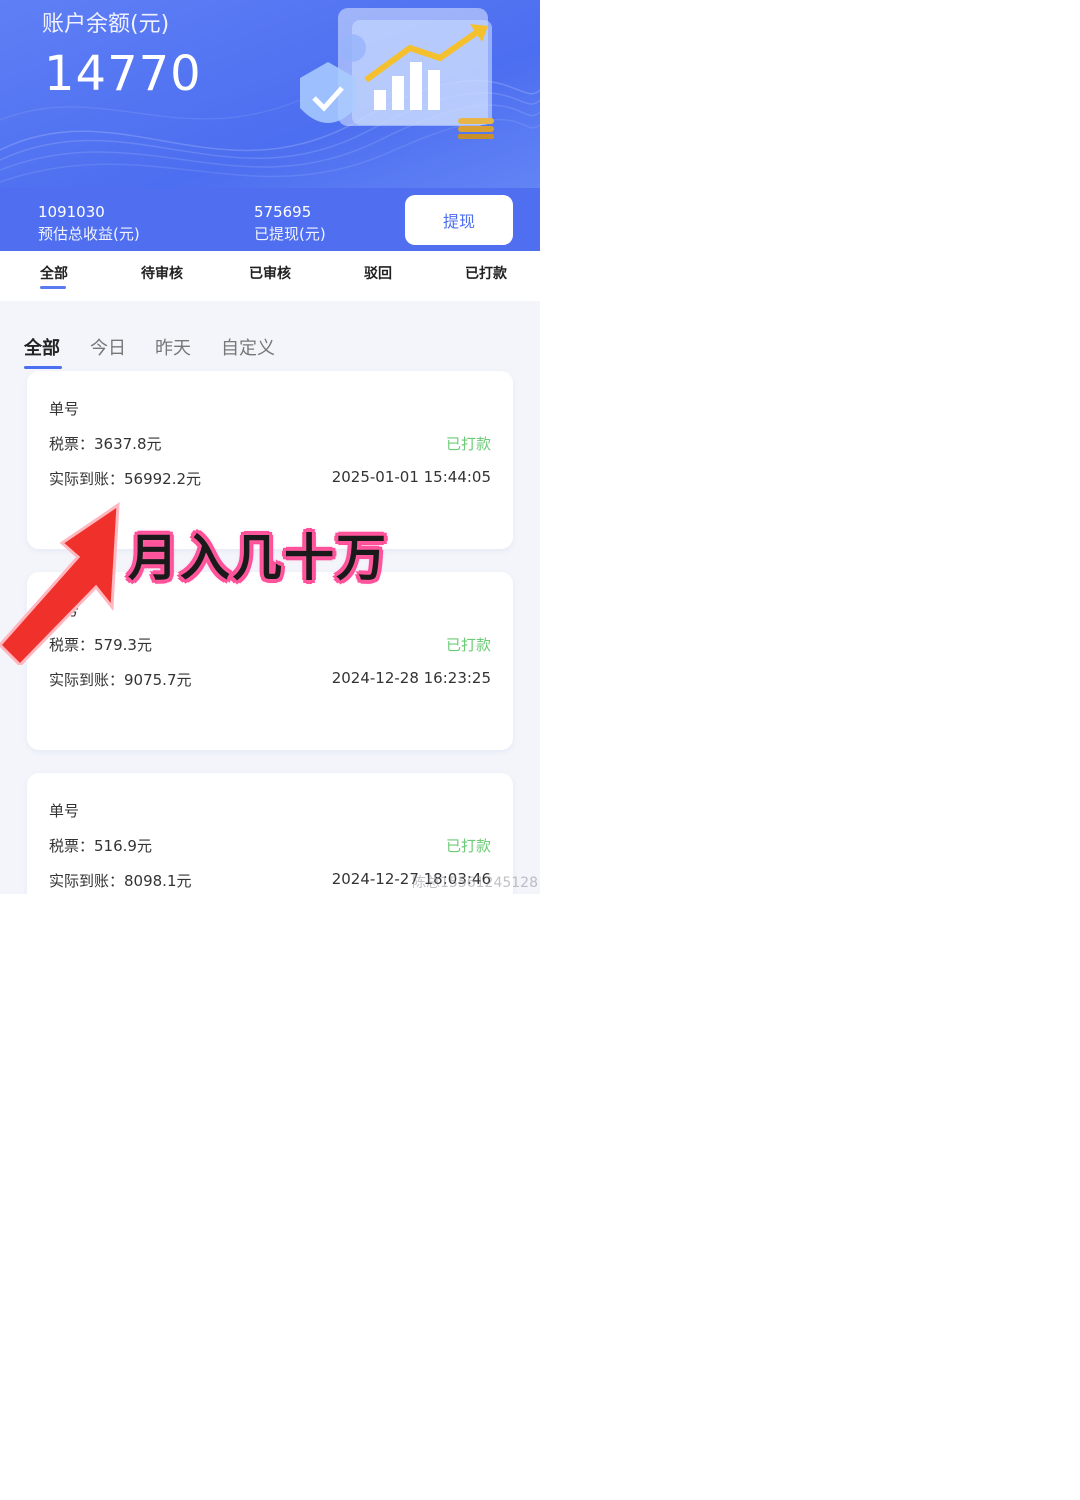  I want to click on tab-date-all: 全部, so click(42, 347).